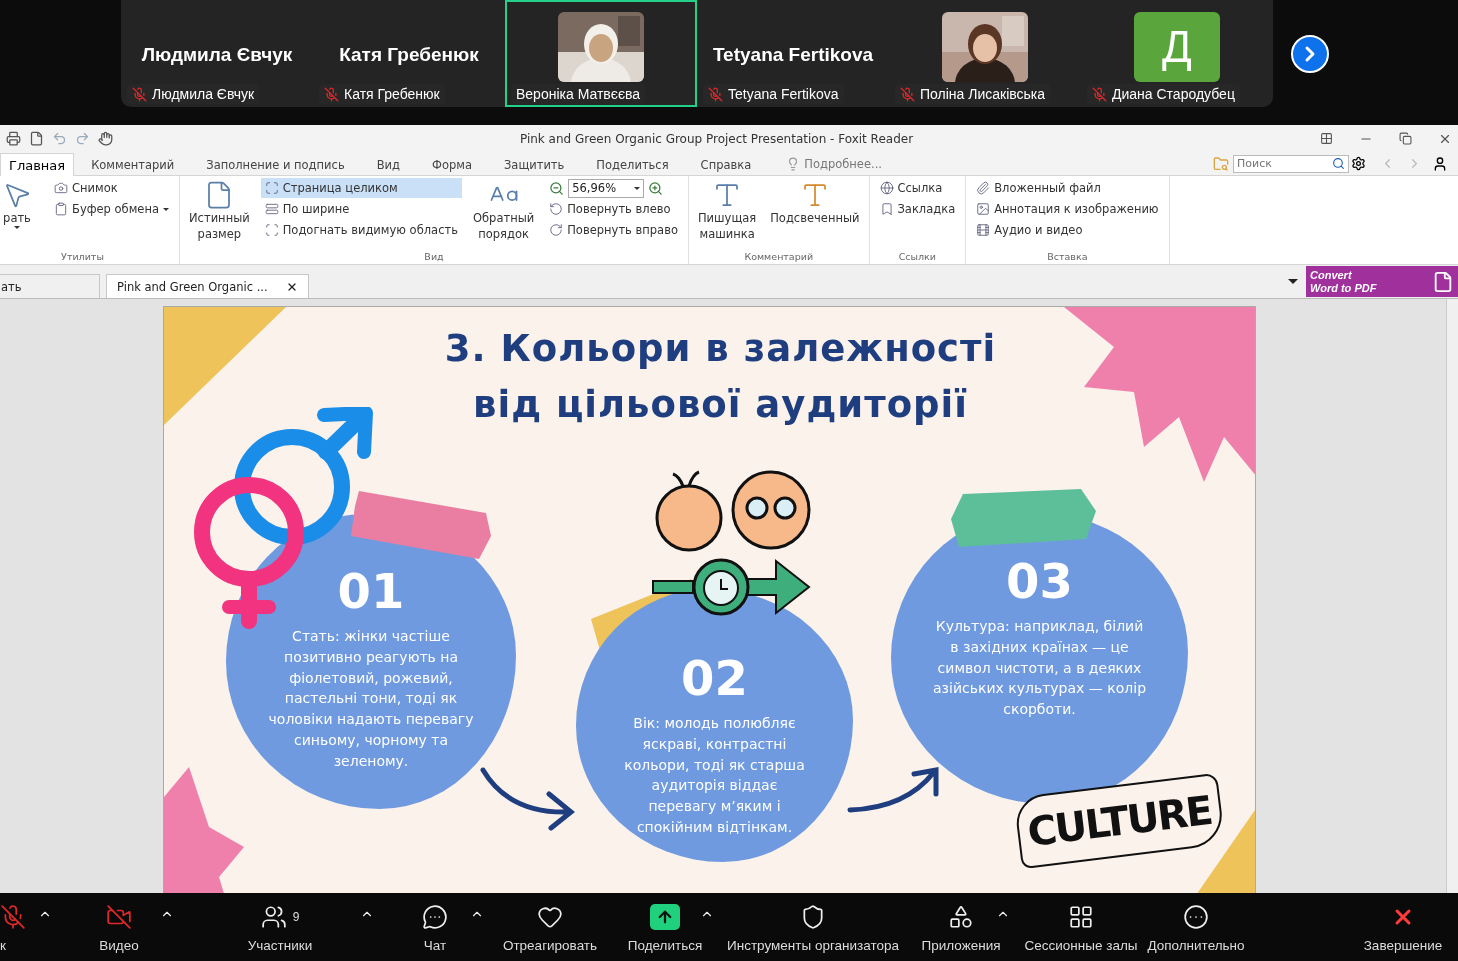 The height and width of the screenshot is (961, 1458). Describe the element at coordinates (29, 927) in the screenshot. I see `toolbar-button: к` at that location.